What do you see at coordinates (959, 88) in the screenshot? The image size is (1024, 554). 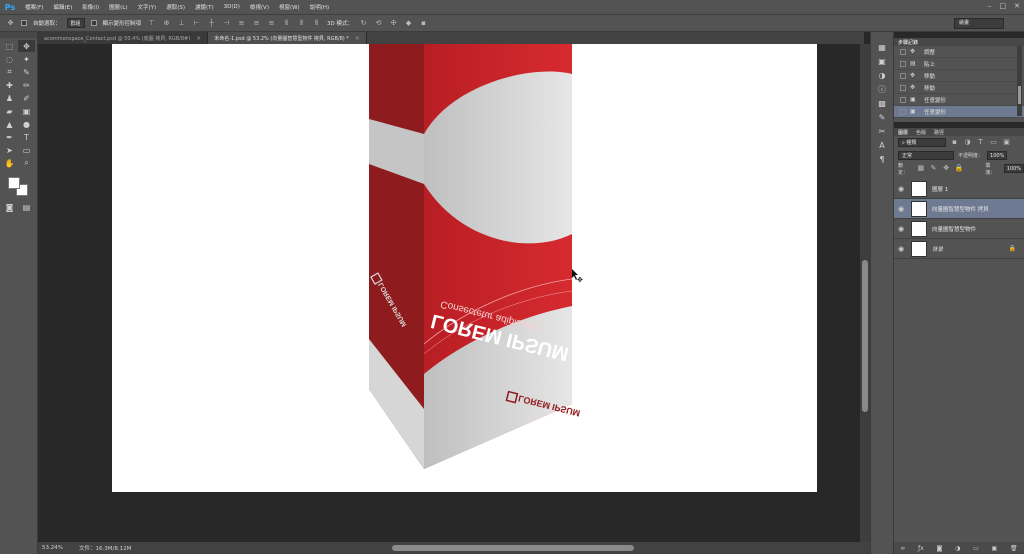 I see `history-row: ✥ 移動` at bounding box center [959, 88].